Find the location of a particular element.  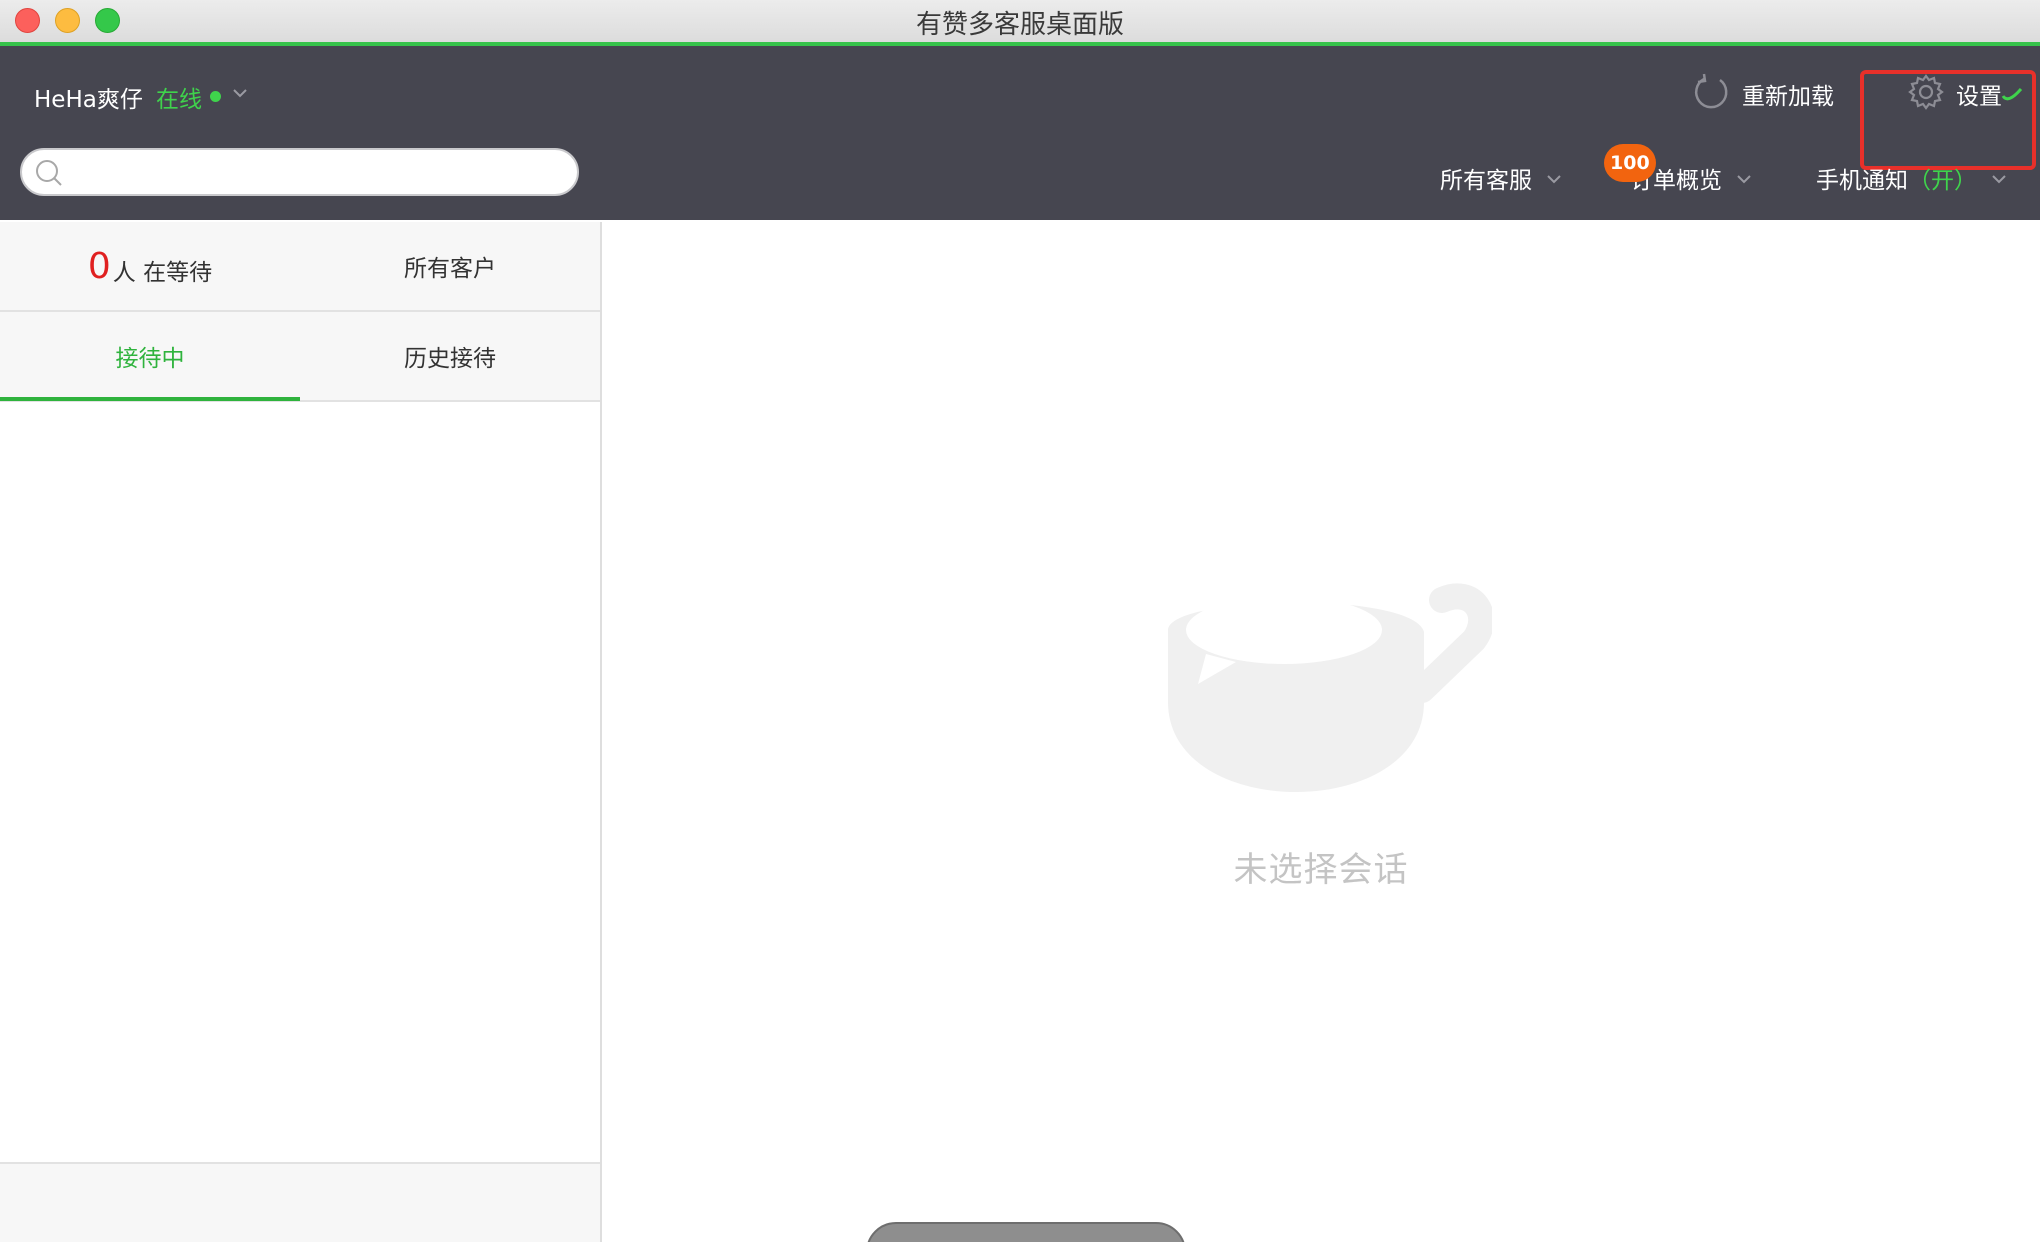

user-name: HeHa爽仔 is located at coordinates (88, 100).